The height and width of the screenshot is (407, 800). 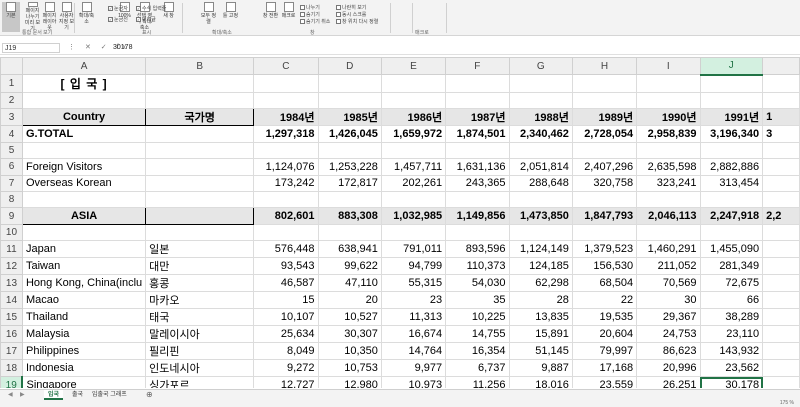 I want to click on cell-value: 62,298, so click(x=540, y=283).